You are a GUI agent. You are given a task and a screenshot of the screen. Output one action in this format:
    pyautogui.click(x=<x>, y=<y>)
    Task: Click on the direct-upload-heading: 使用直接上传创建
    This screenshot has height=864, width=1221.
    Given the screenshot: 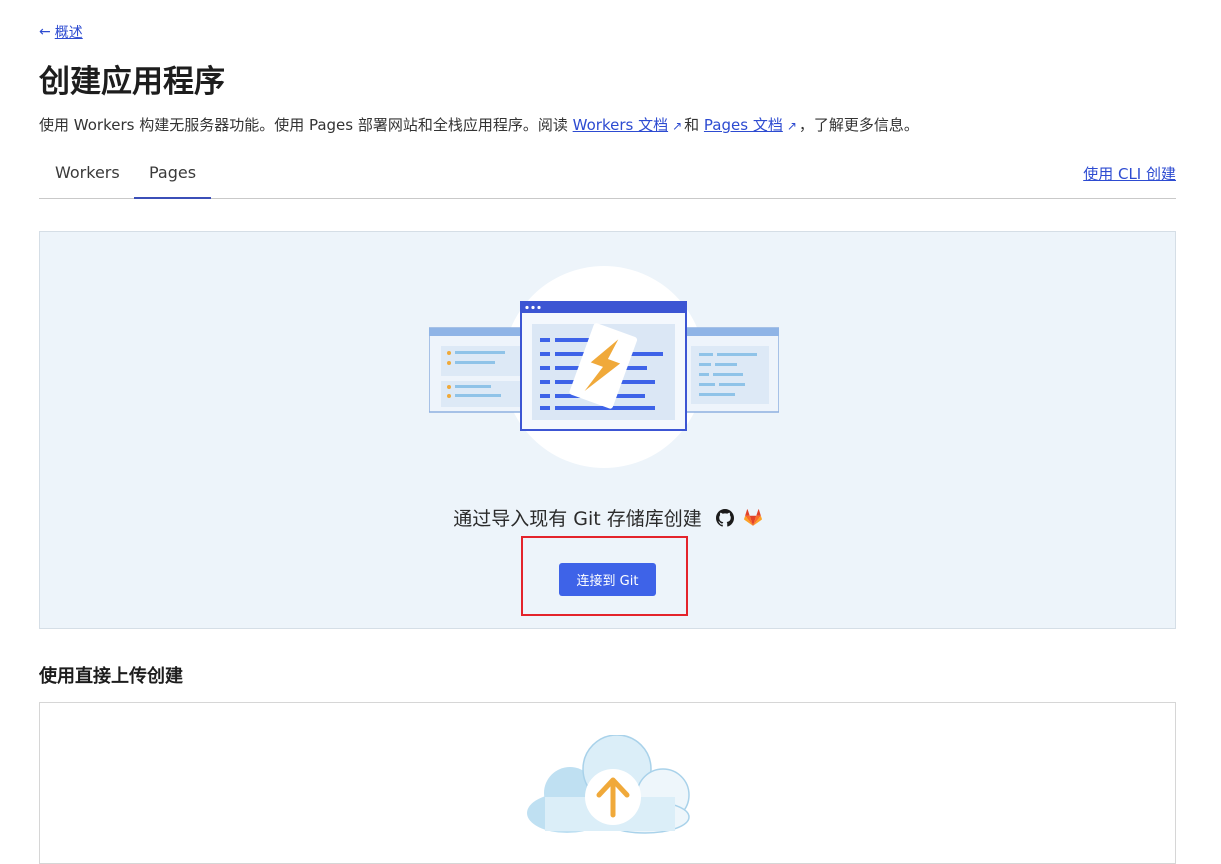 What is the action you would take?
    pyautogui.click(x=111, y=676)
    